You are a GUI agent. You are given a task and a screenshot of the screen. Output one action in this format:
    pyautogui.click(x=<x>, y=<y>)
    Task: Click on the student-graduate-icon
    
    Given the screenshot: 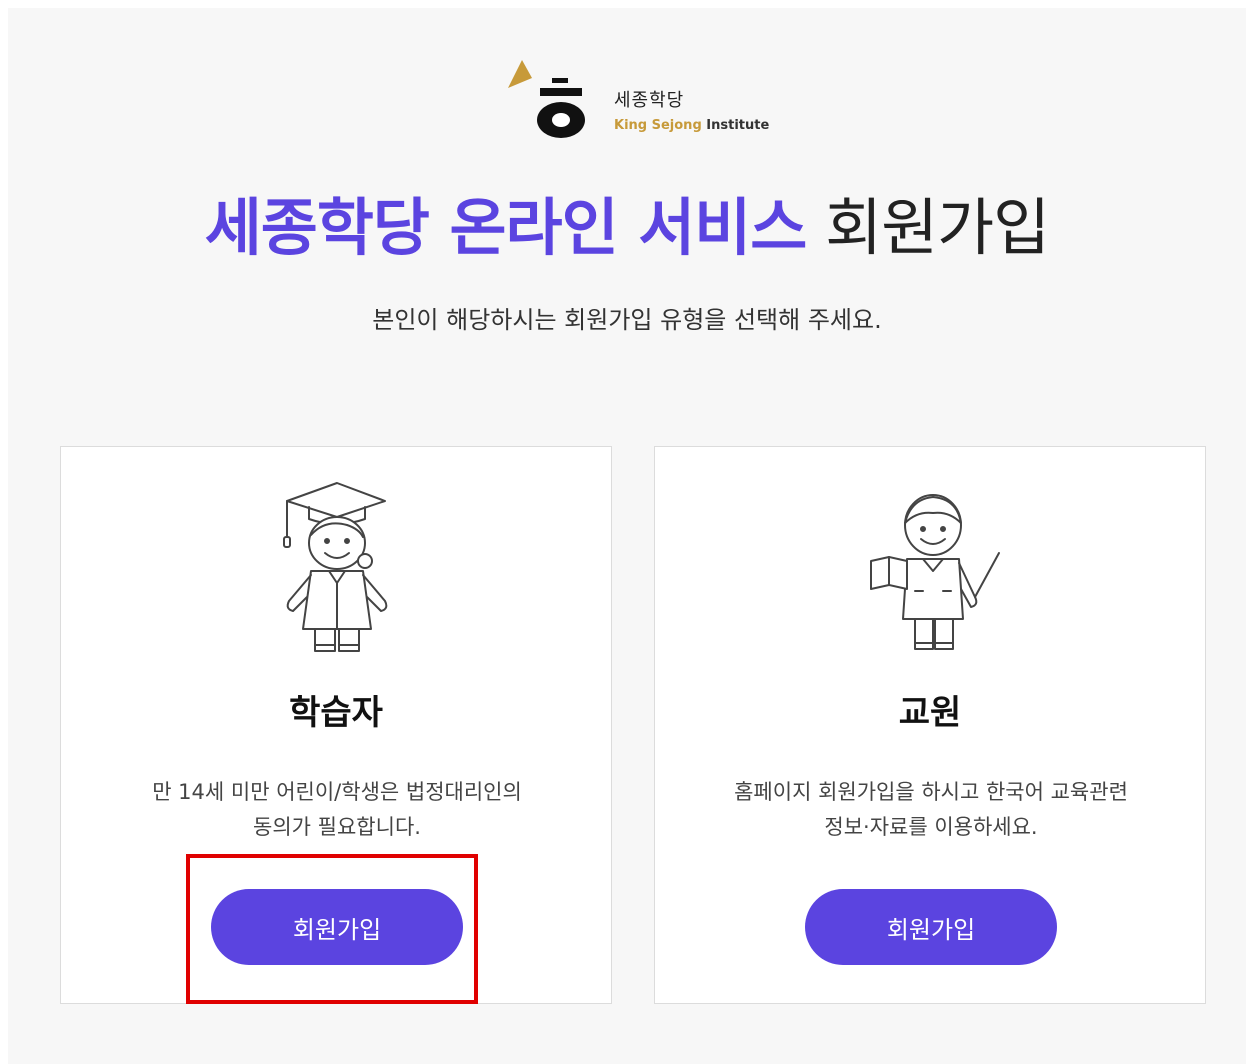 What is the action you would take?
    pyautogui.click(x=335, y=567)
    